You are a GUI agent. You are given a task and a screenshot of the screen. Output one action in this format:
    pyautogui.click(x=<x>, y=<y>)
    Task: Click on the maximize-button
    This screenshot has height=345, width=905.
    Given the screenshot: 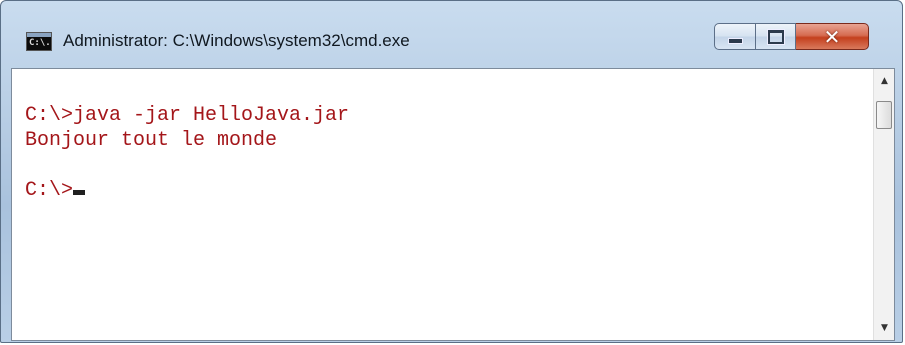 What is the action you would take?
    pyautogui.click(x=776, y=36)
    